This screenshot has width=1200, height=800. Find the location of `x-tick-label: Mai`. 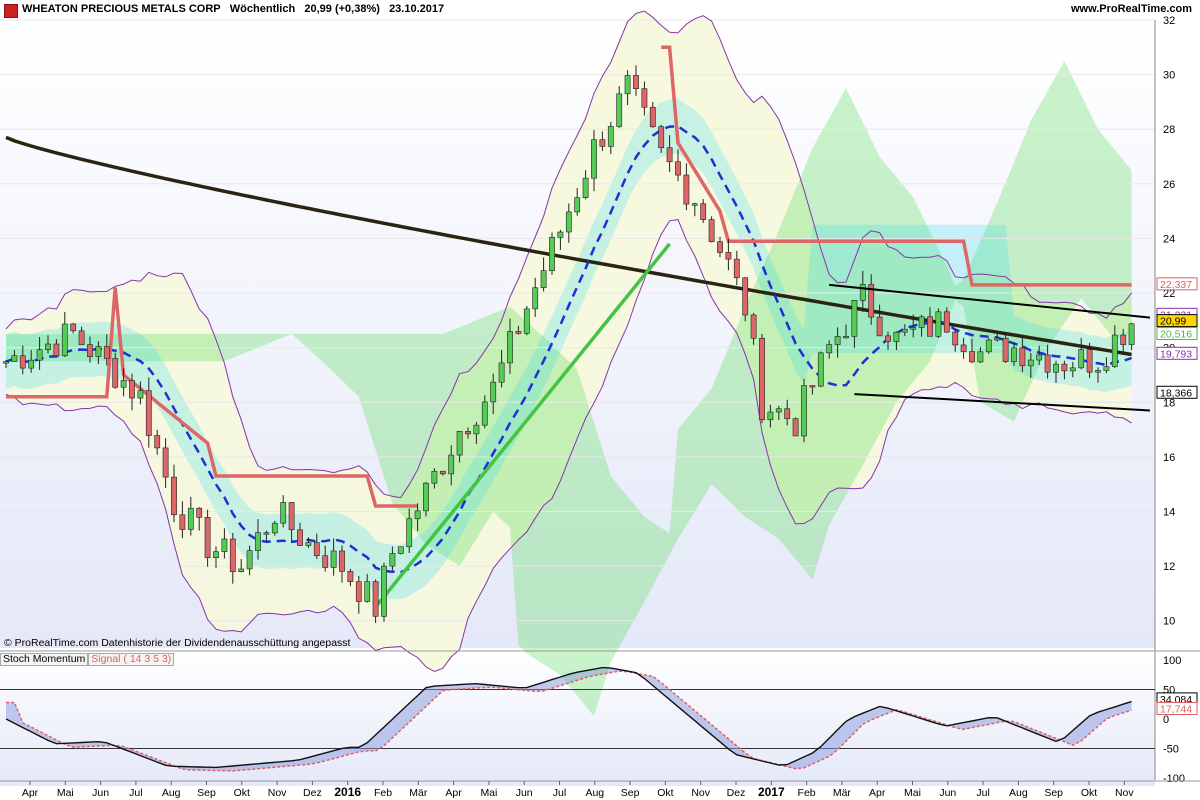

x-tick-label: Mai is located at coordinates (912, 793).